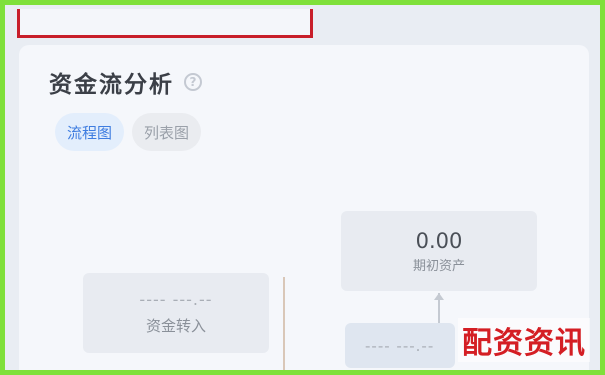  What do you see at coordinates (524, 340) in the screenshot?
I see `watermark: 配资资讯` at bounding box center [524, 340].